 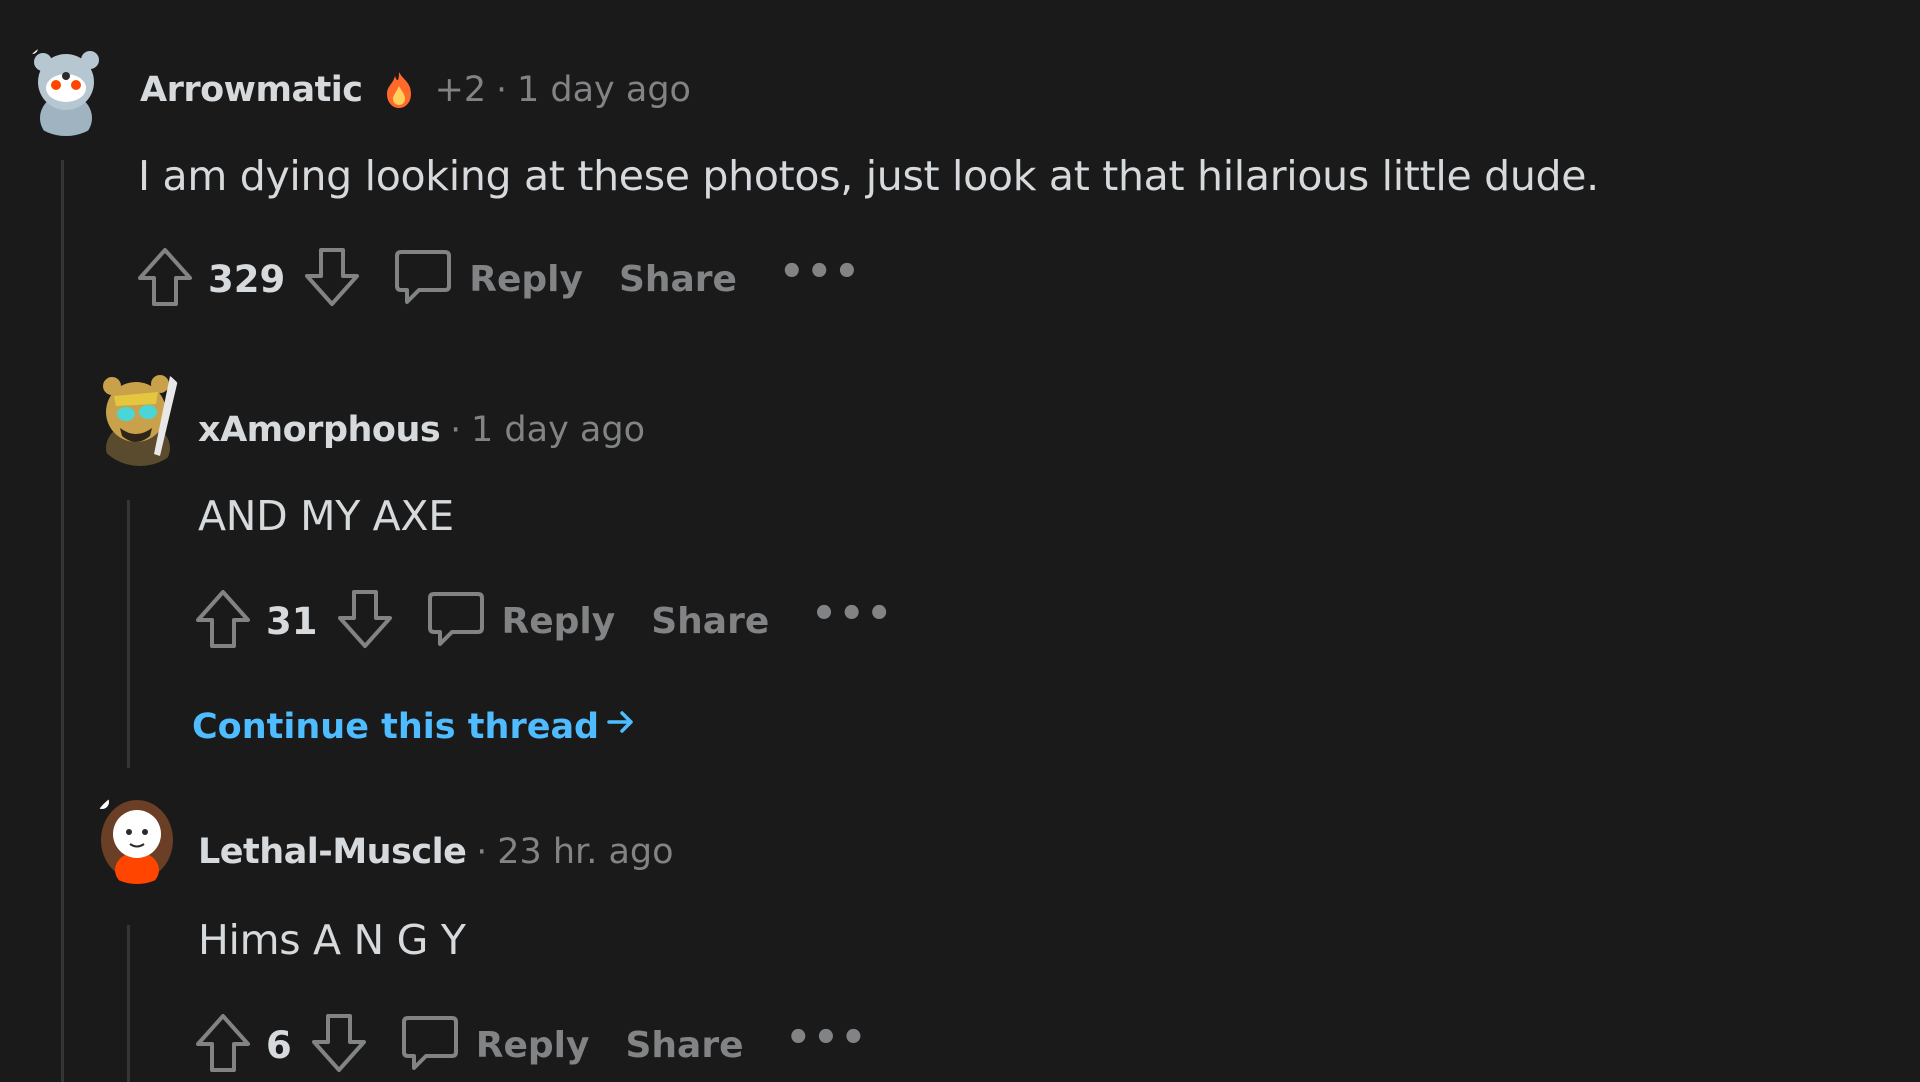 What do you see at coordinates (332, 852) in the screenshot?
I see `username: Lethal-Muscle` at bounding box center [332, 852].